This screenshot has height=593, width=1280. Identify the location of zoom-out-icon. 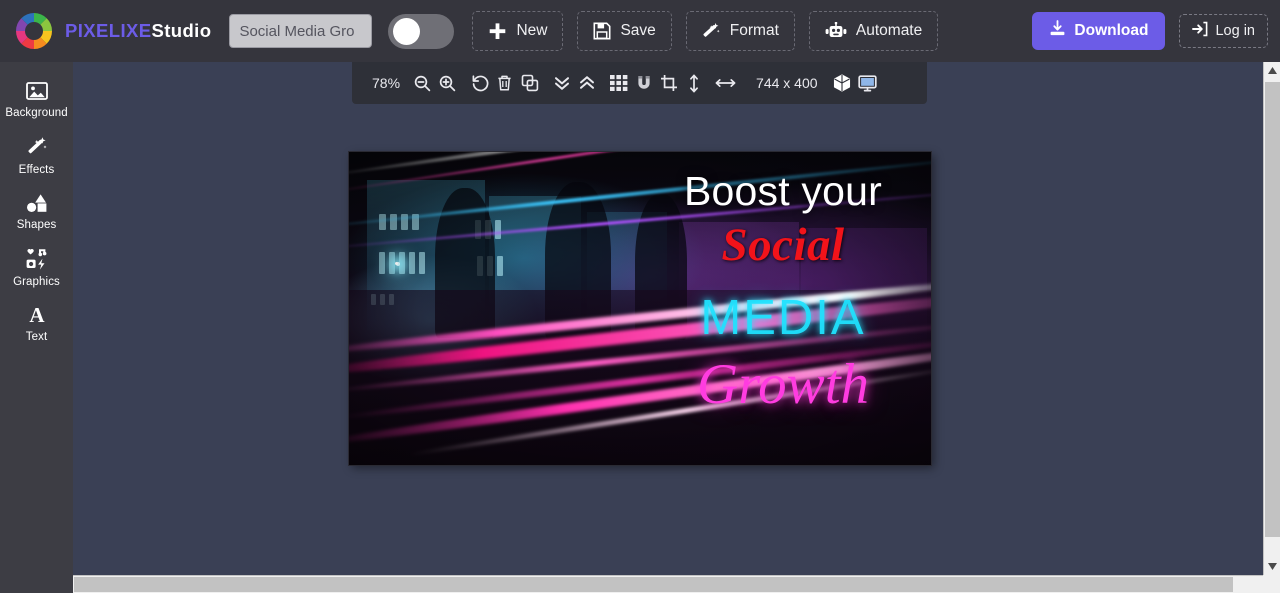
(422, 83).